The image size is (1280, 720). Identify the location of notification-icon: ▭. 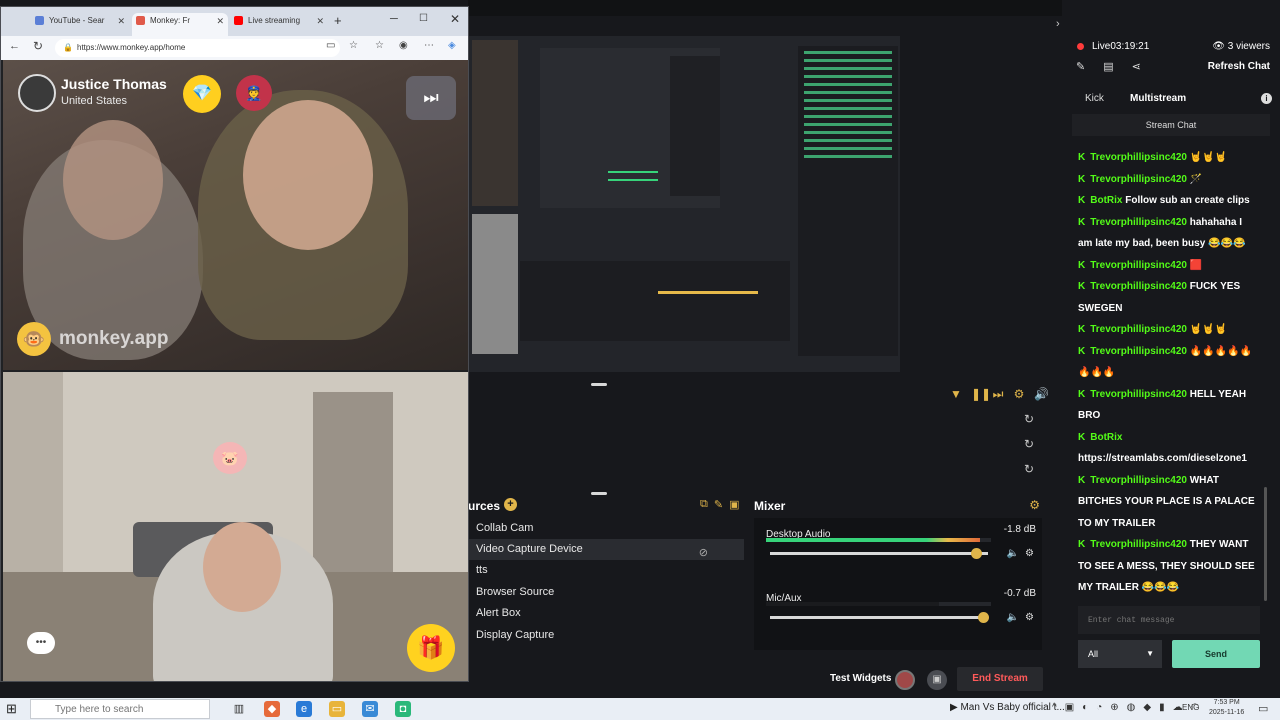
(1263, 708).